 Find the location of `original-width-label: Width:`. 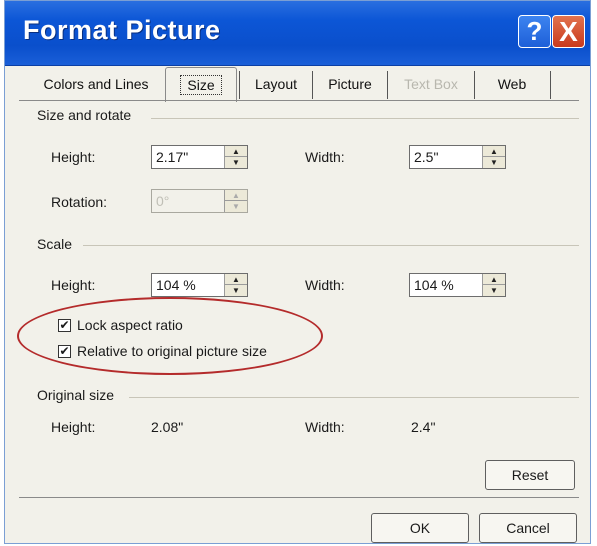

original-width-label: Width: is located at coordinates (325, 427).